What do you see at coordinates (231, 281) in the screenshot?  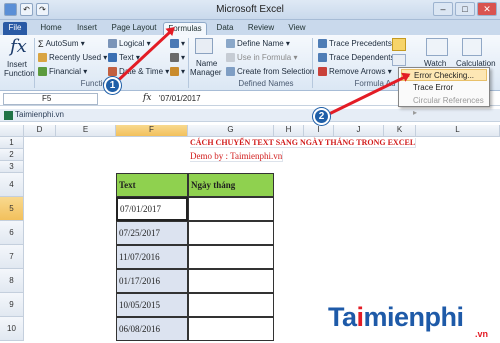 I see `table-cell-g8` at bounding box center [231, 281].